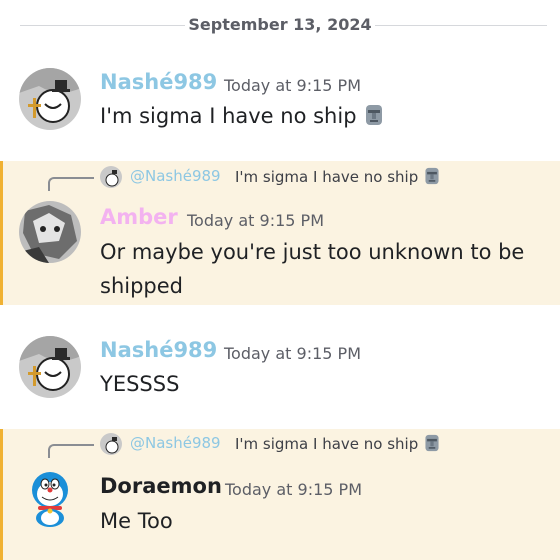  Describe the element at coordinates (461, 25) in the screenshot. I see `divider-line-right` at that location.